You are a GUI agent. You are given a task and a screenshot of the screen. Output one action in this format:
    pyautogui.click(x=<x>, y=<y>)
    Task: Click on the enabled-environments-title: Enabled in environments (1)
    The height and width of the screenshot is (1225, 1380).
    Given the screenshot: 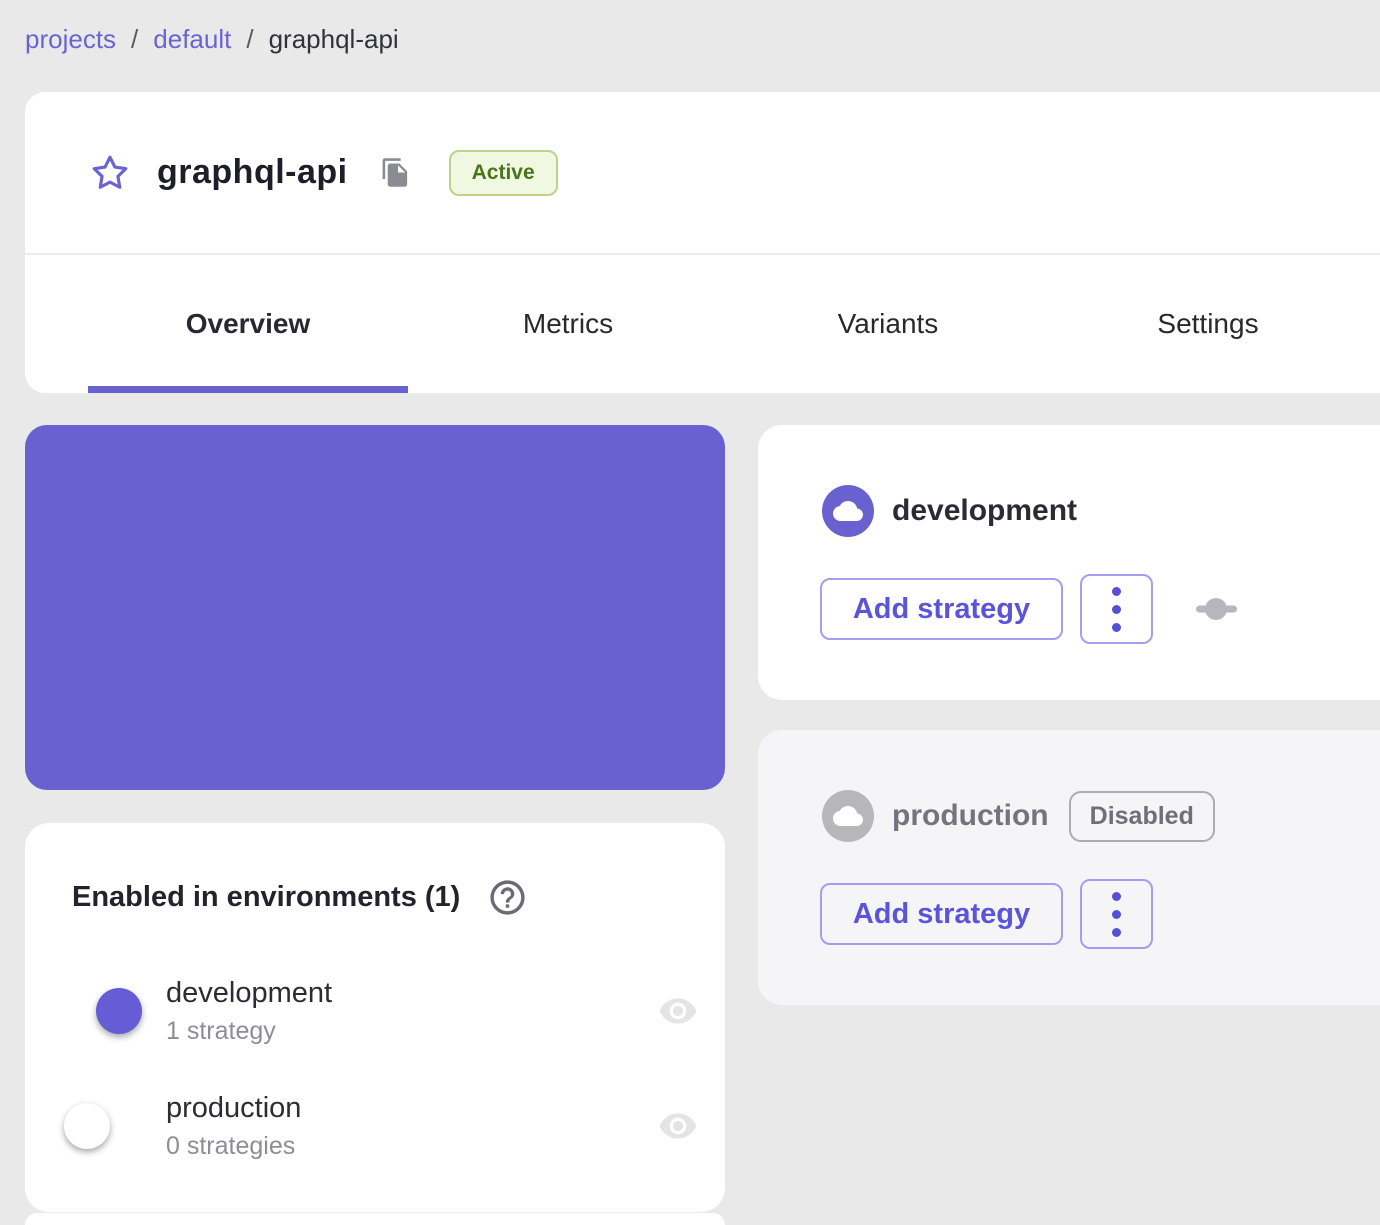 What is the action you would take?
    pyautogui.click(x=266, y=897)
    